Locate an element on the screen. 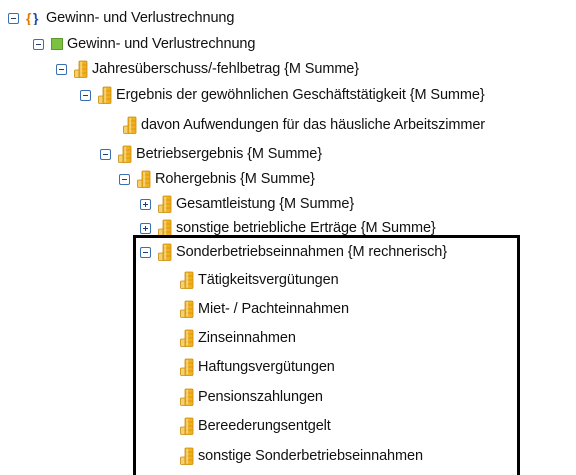 The height and width of the screenshot is (475, 576). tree-node-label: Zinseinnahmen is located at coordinates (247, 338).